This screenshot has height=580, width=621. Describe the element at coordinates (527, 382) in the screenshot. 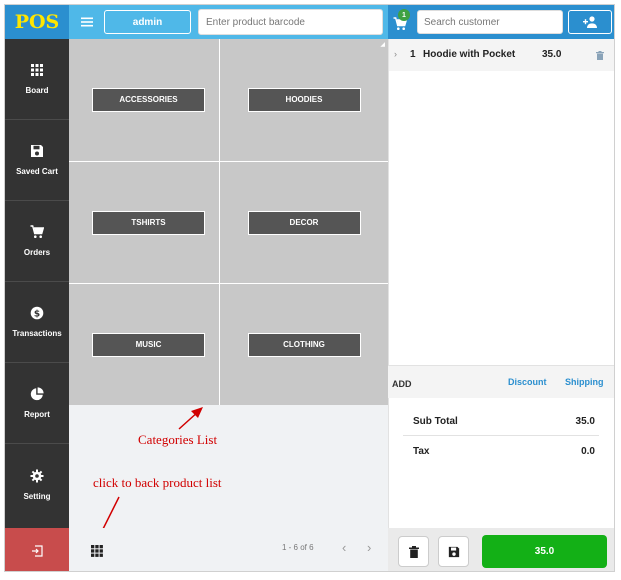

I see `discount-link: Discount` at that location.